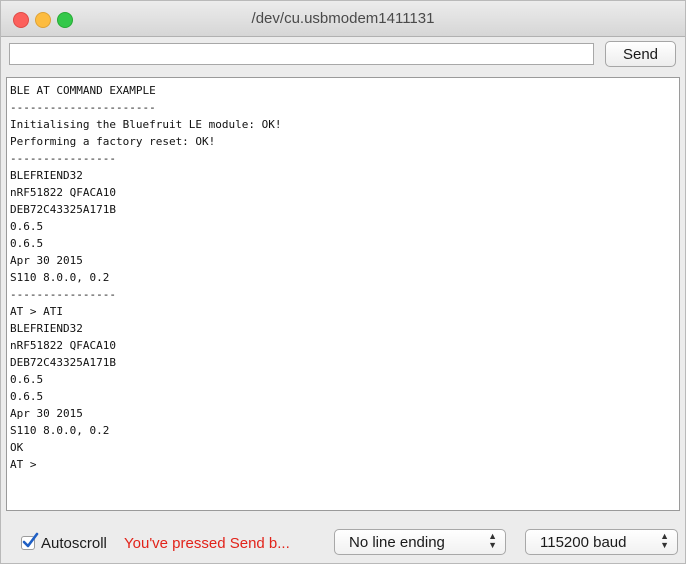 This screenshot has height=564, width=686. Describe the element at coordinates (583, 542) in the screenshot. I see `baud-rate-value: 115200 baud` at that location.